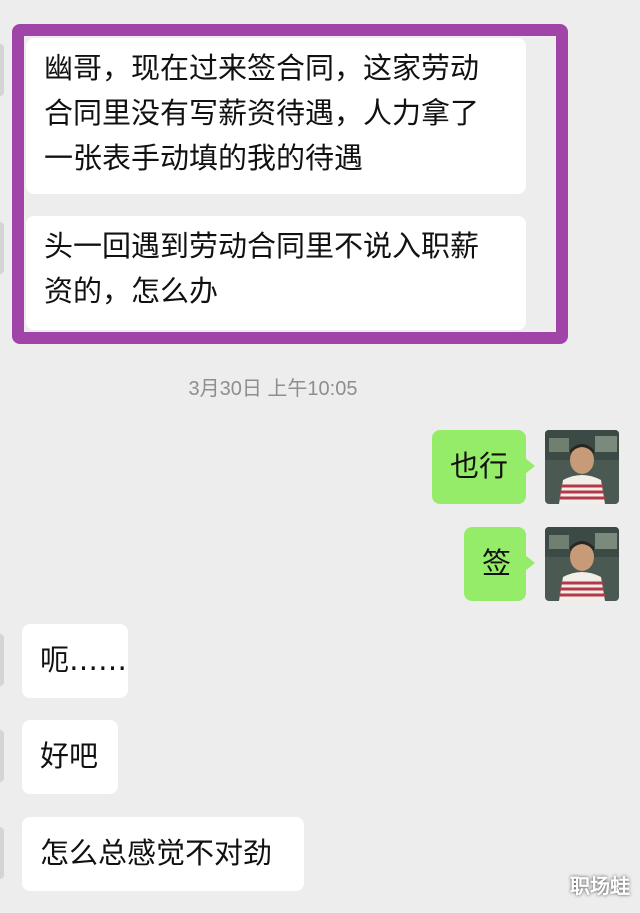 This screenshot has height=913, width=640. I want to click on incoming-message-4: 好吧, so click(70, 757).